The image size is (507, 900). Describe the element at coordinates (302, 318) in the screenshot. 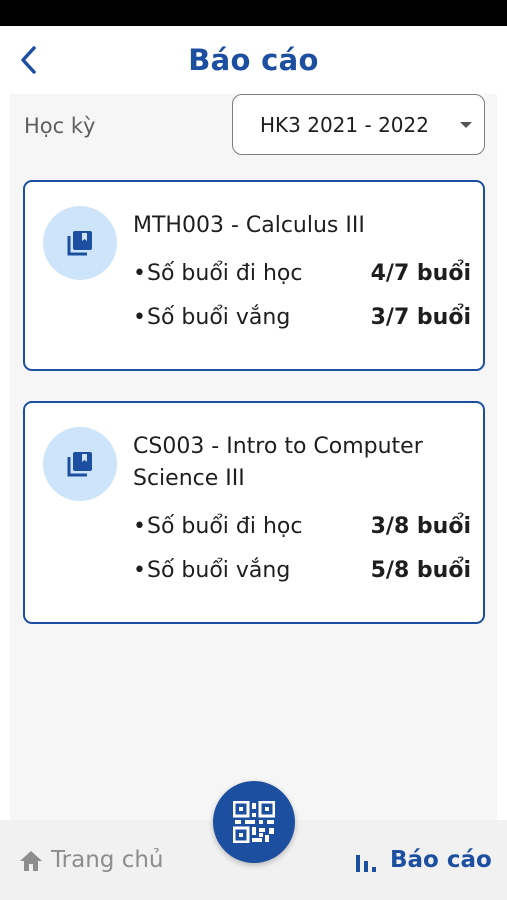

I see `absent-row: •Số buổi vắng 3/7 buổi` at that location.